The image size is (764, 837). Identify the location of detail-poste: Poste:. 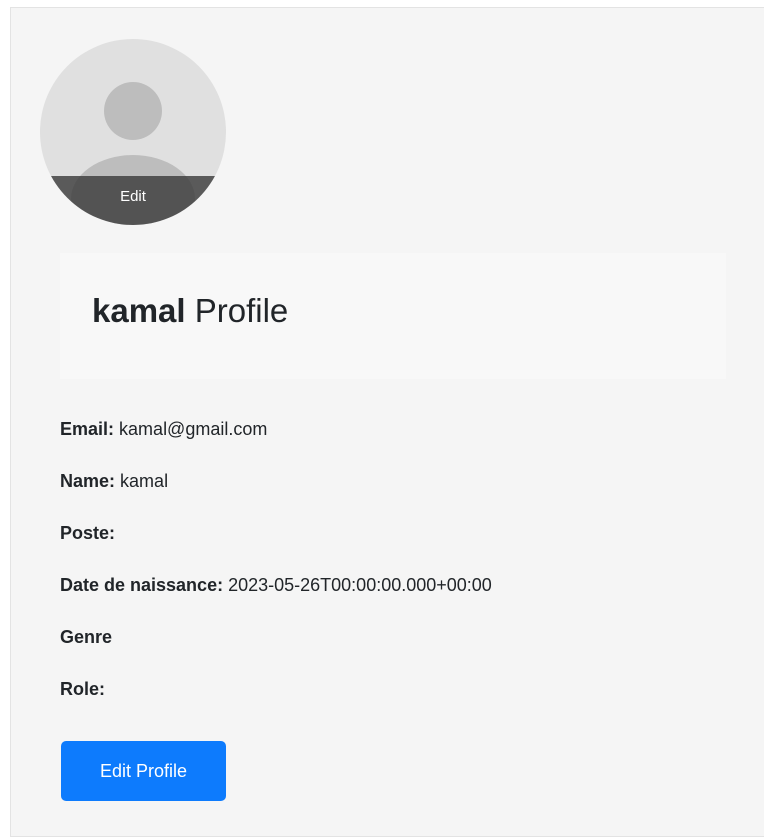
(87, 533).